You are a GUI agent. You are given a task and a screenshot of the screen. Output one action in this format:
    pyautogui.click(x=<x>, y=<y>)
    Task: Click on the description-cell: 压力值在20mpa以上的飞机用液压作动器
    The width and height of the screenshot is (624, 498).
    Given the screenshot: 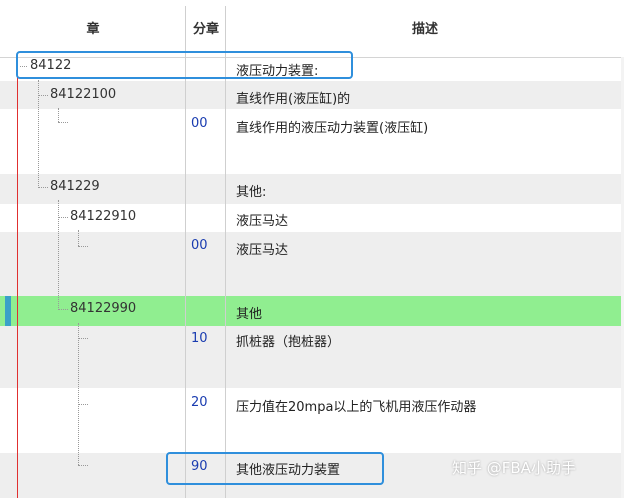 What is the action you would take?
    pyautogui.click(x=356, y=407)
    